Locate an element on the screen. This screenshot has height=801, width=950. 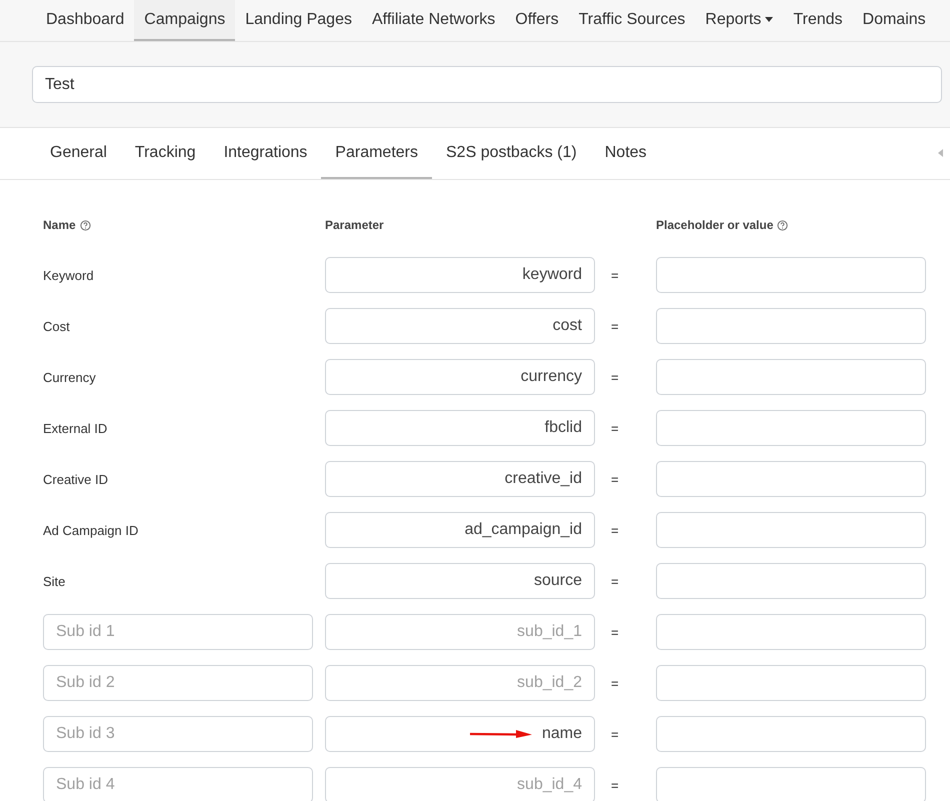
tab: Tracking is located at coordinates (165, 153).